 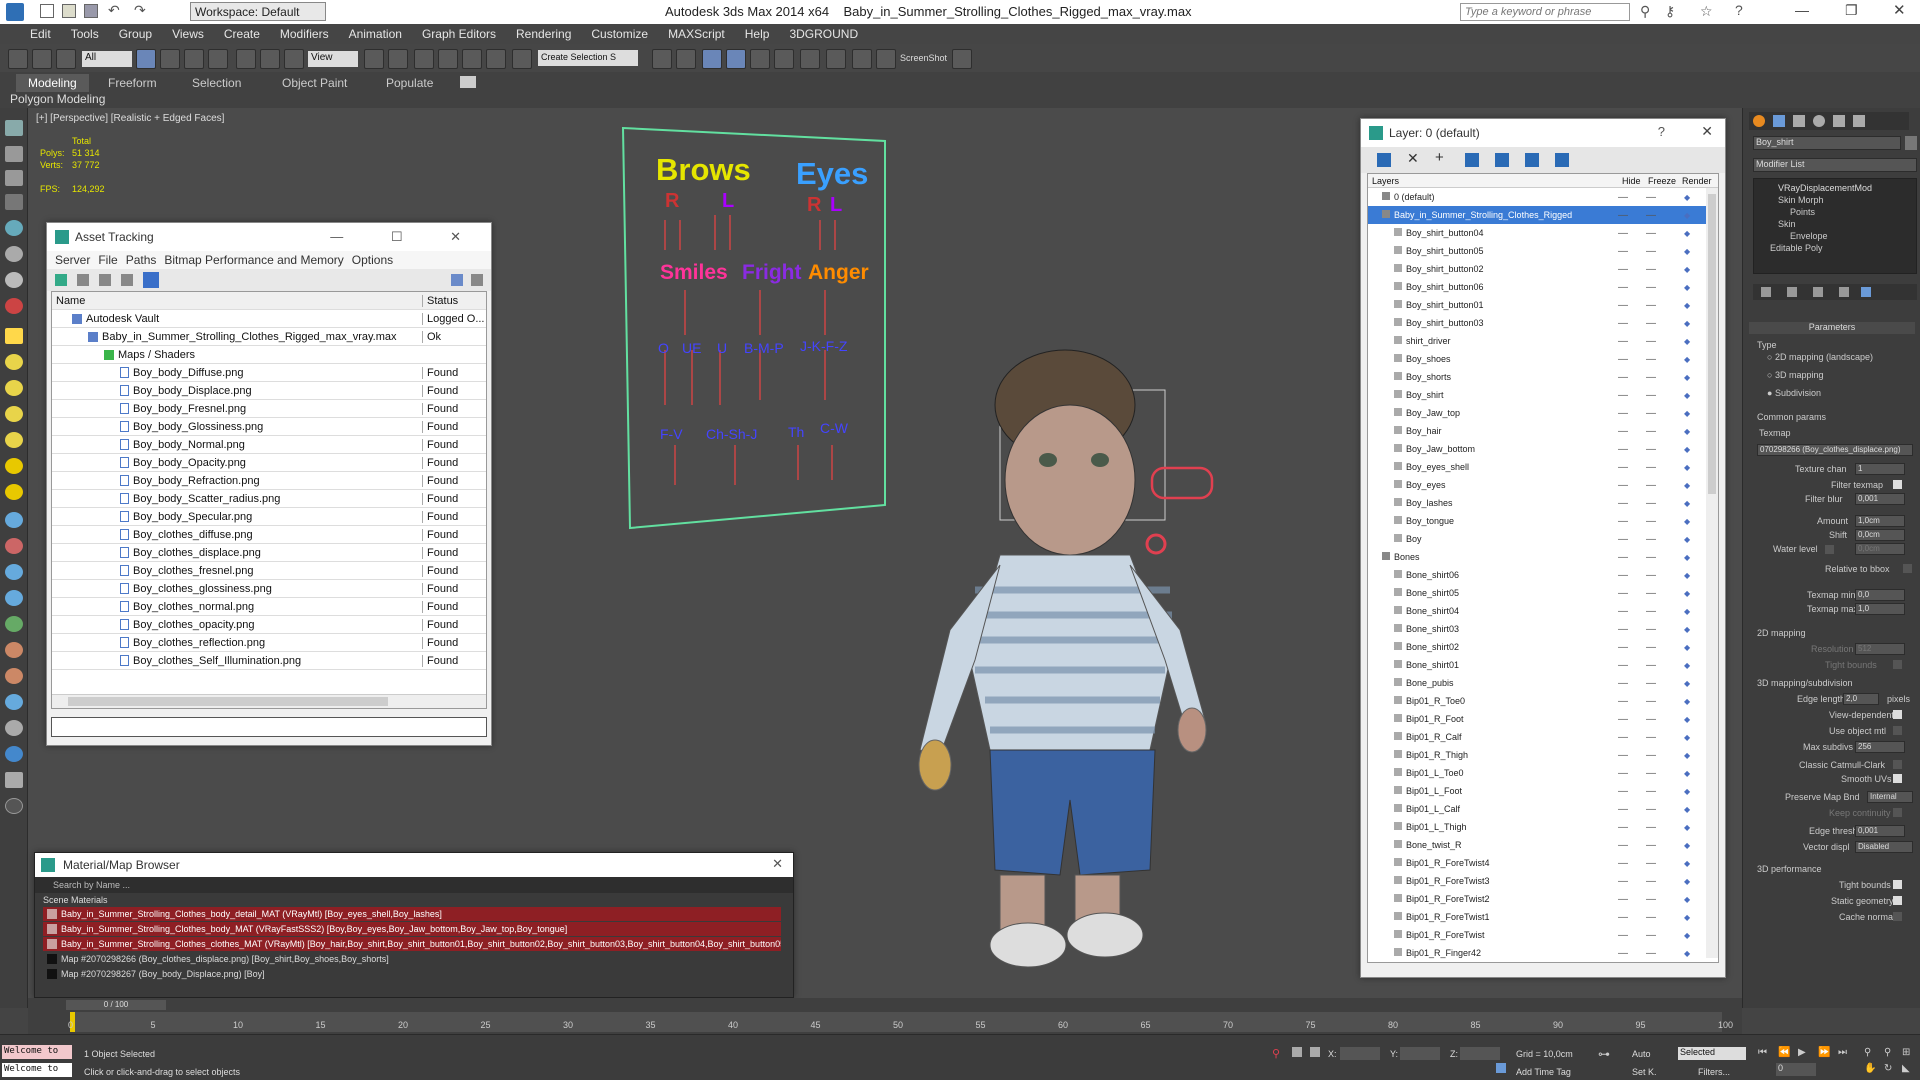 What do you see at coordinates (14, 728) in the screenshot?
I see `compound-icon` at bounding box center [14, 728].